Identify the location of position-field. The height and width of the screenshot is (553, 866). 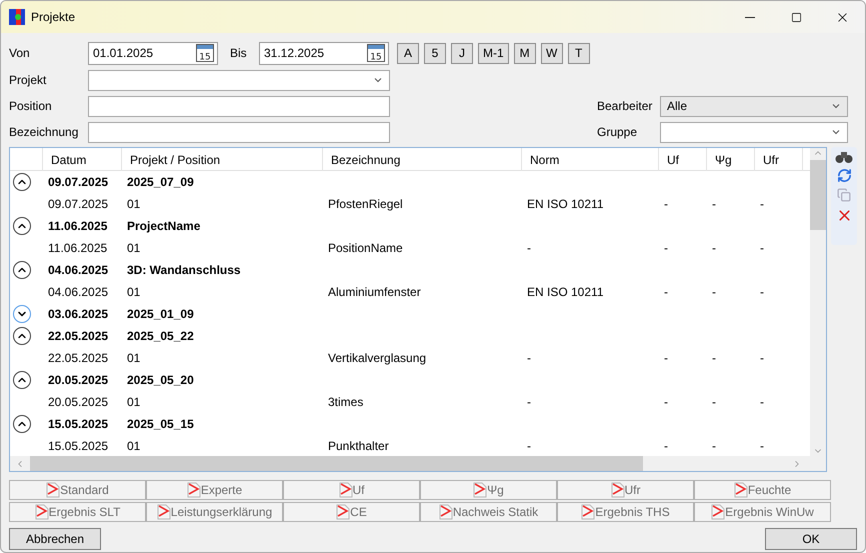
(239, 106).